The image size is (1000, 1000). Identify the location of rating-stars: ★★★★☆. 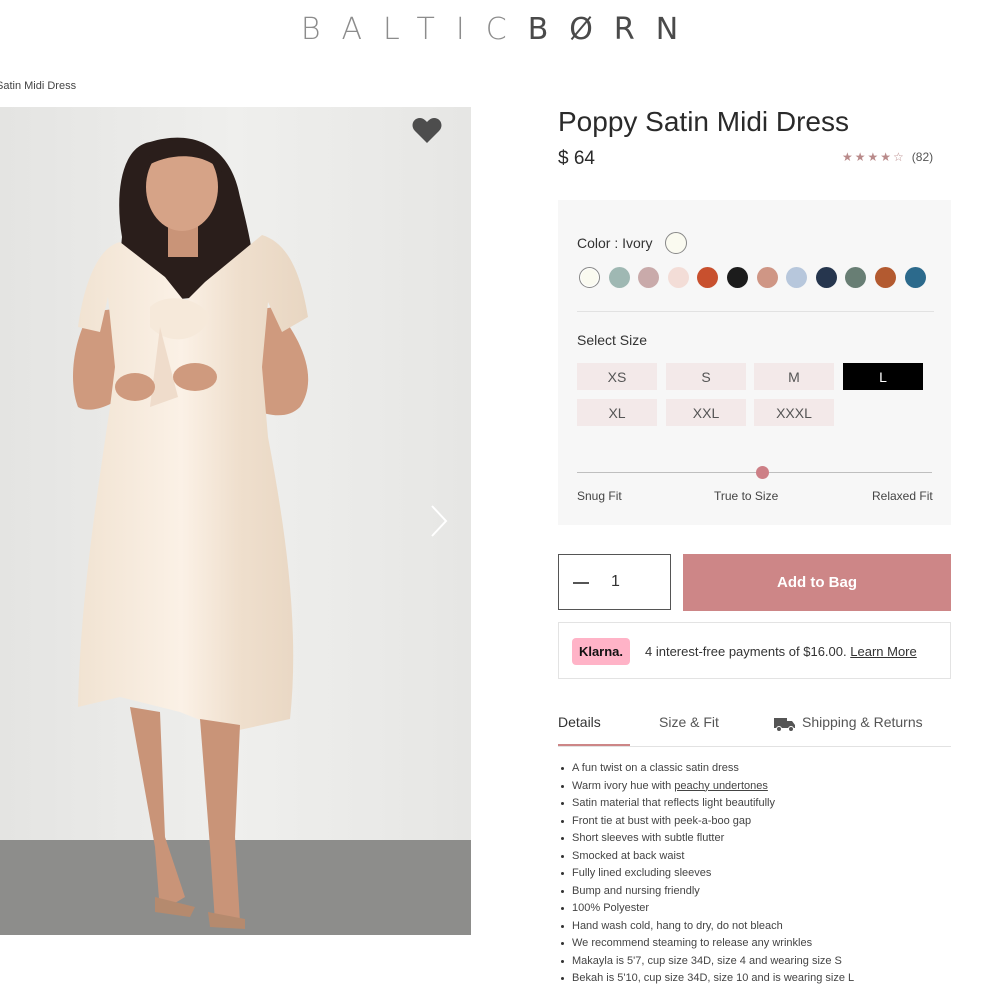
(874, 157).